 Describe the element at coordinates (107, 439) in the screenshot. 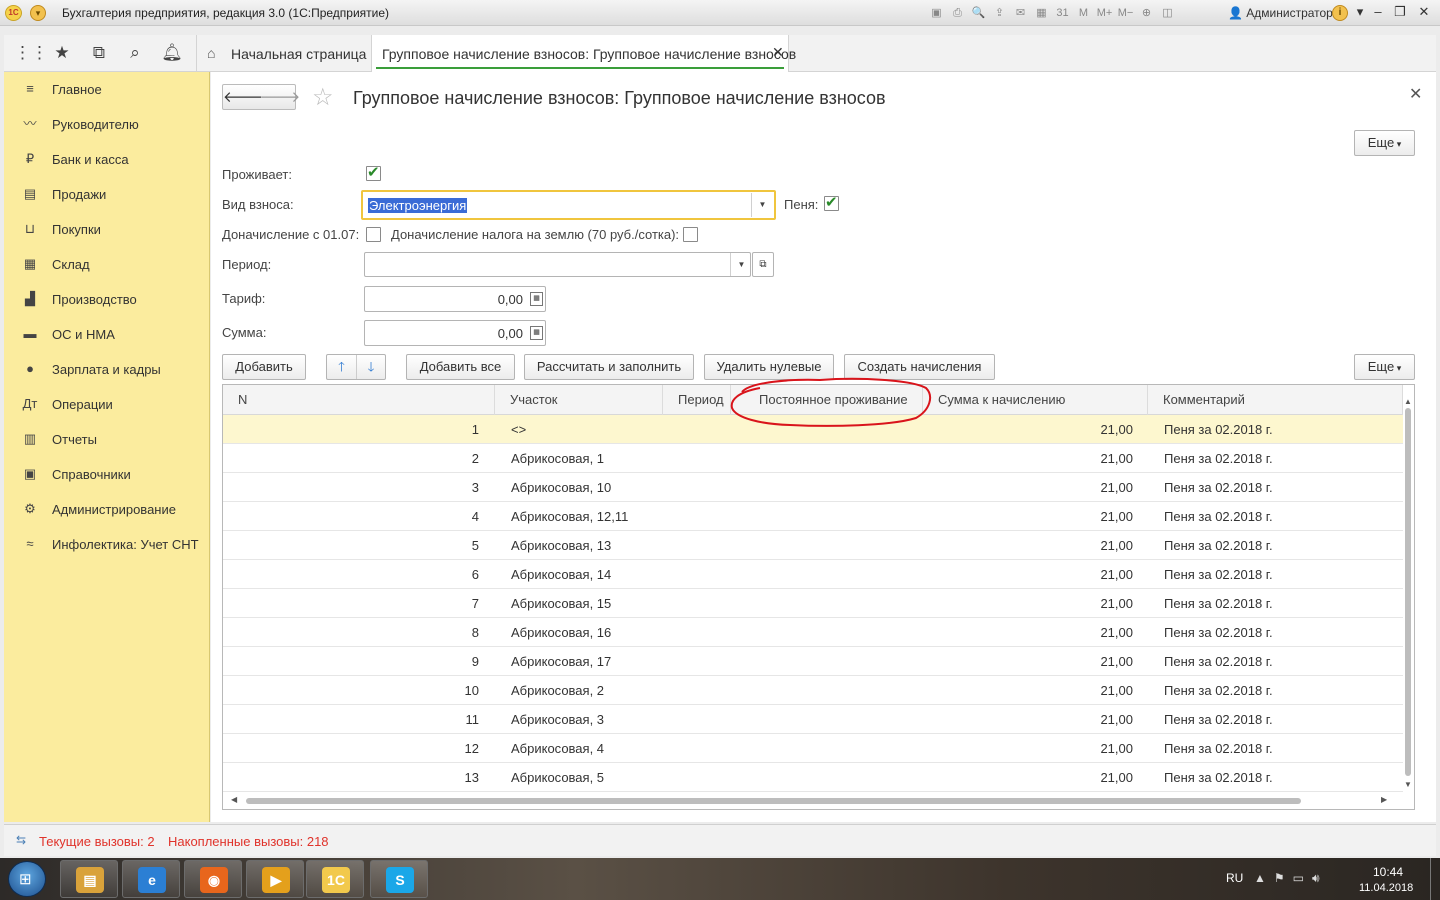

I see `sidebar-item: ▥ Отчеты` at that location.